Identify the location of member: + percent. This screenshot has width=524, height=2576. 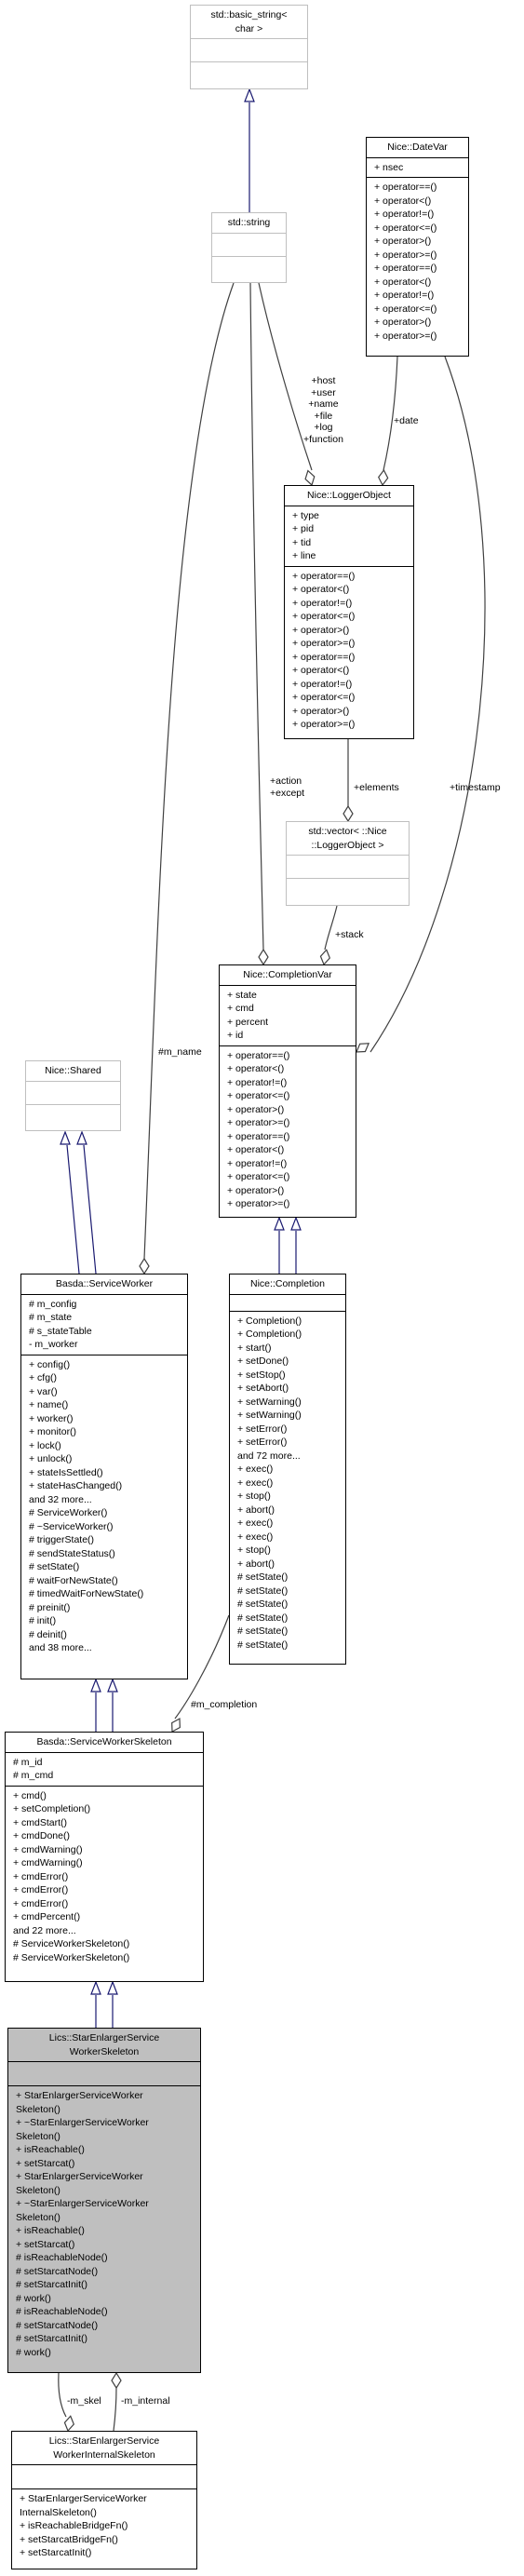
(288, 1023).